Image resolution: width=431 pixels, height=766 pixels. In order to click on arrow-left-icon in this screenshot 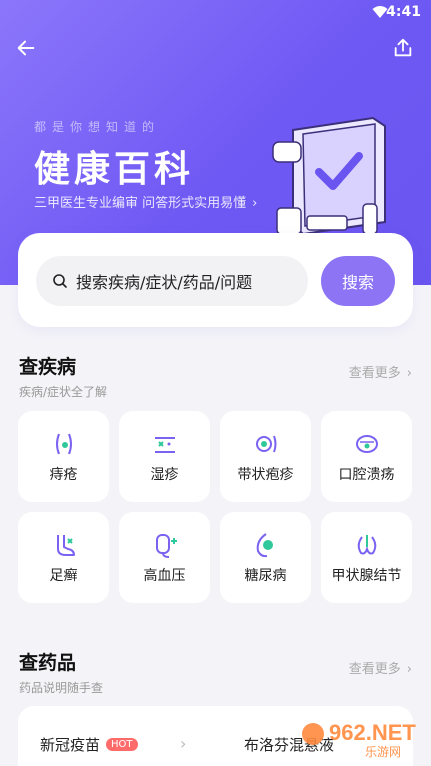, I will do `click(26, 48)`.